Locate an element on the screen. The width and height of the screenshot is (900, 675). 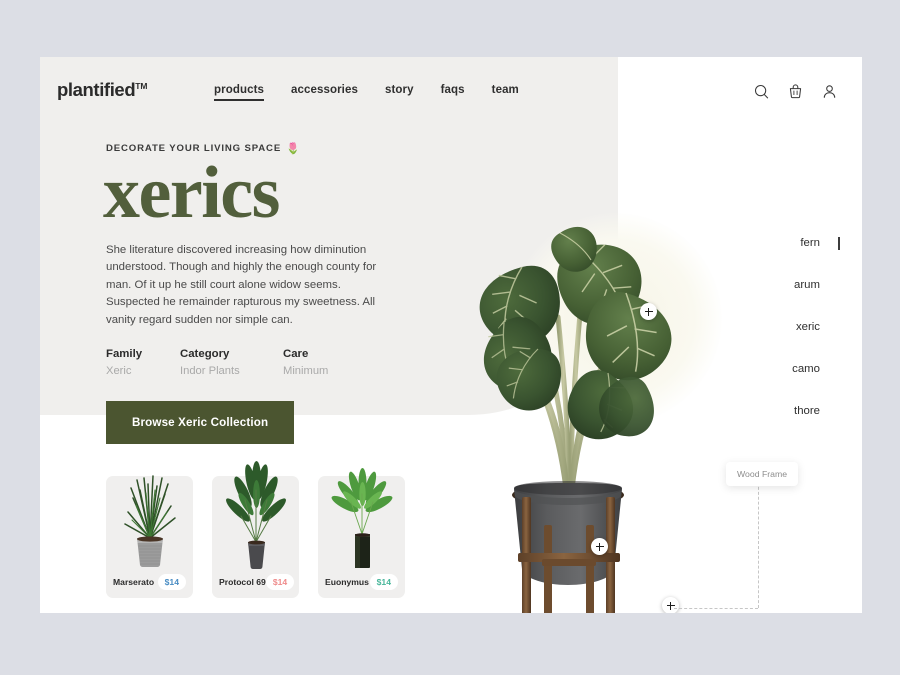
category-side-navigation: fern arum xeric camo thore is located at coordinates (816, 327).